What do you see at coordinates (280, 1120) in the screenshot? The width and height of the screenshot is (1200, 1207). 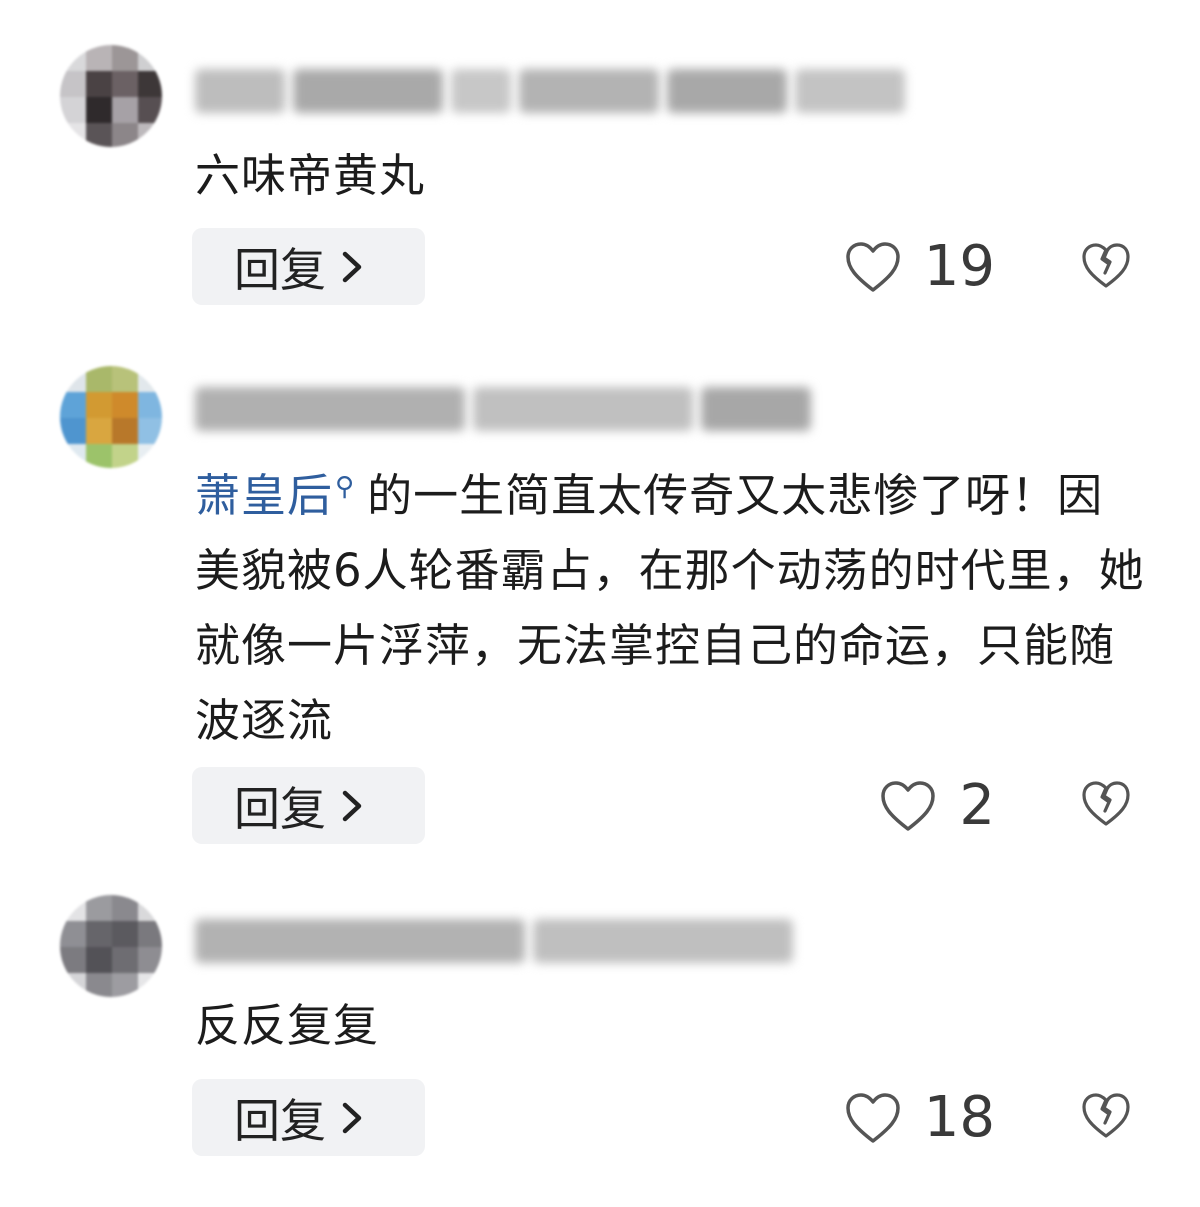 I see `reply-label: 回复` at bounding box center [280, 1120].